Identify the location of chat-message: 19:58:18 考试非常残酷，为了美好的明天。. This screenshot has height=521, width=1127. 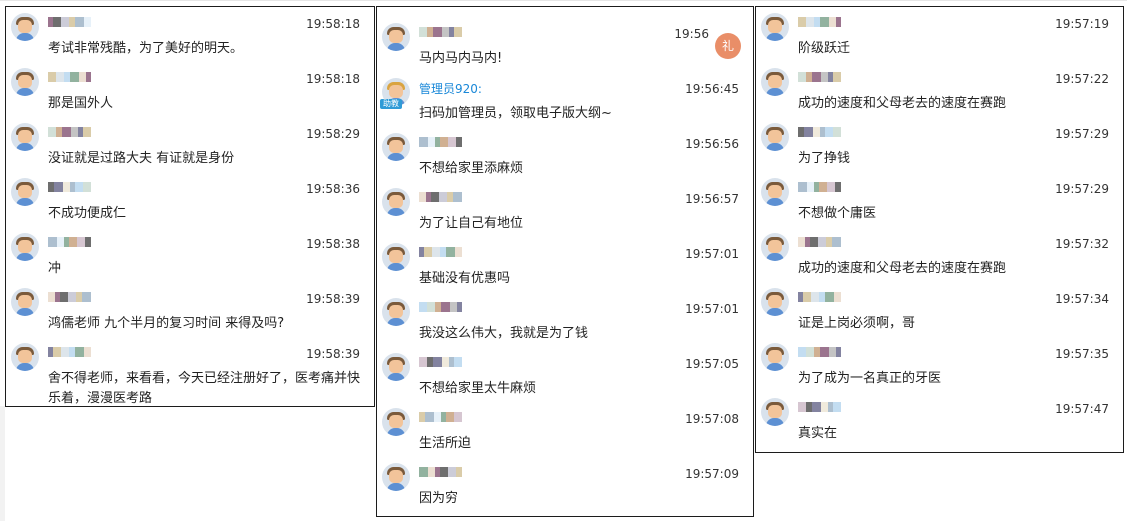
(190, 34).